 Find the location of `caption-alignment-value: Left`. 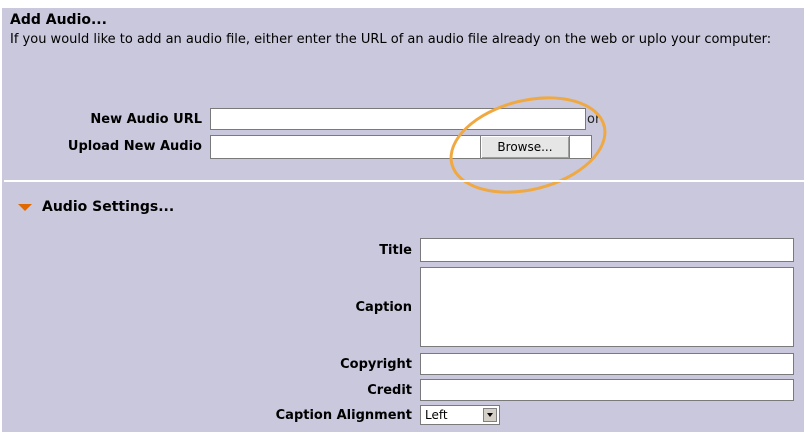

caption-alignment-value: Left is located at coordinates (436, 415).